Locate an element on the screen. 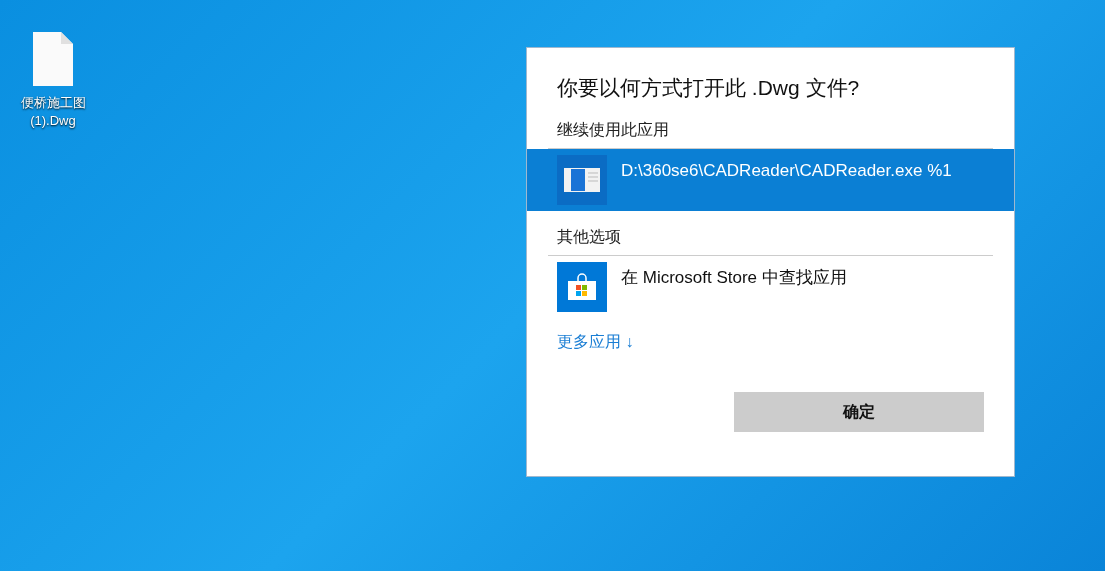 The height and width of the screenshot is (571, 1105). store-bag-icon is located at coordinates (582, 286).